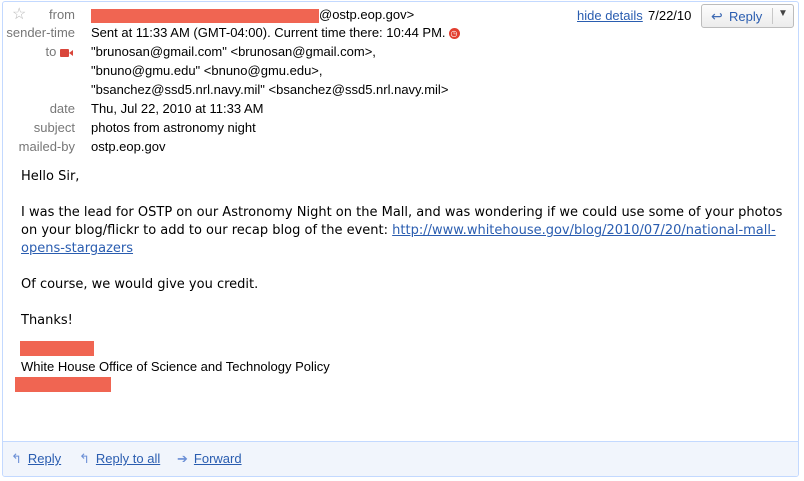 The height and width of the screenshot is (481, 804). Describe the element at coordinates (54, 127) in the screenshot. I see `subject-label: subject` at that location.